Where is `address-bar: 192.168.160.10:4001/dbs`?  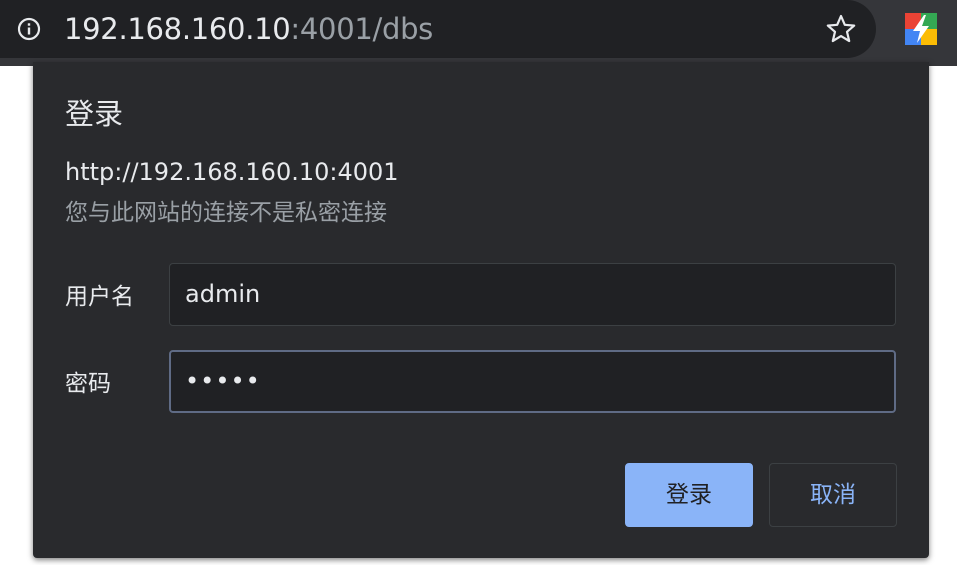 address-bar: 192.168.160.10:4001/dbs is located at coordinates (438, 29).